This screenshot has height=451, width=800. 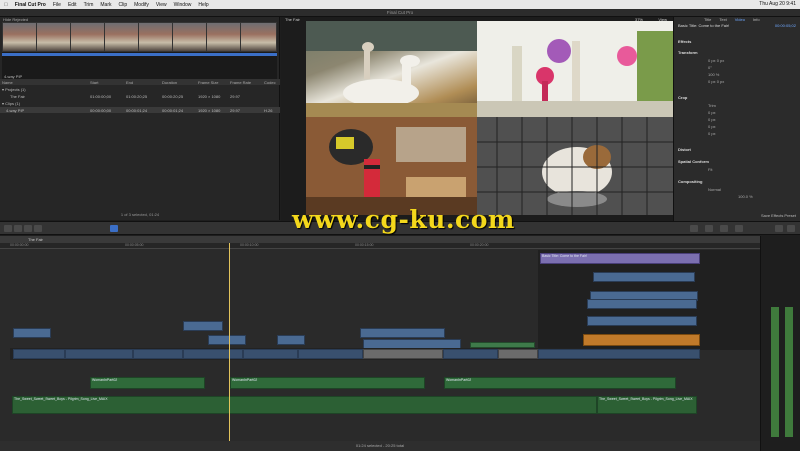 What do you see at coordinates (738, 75) in the screenshot?
I see `transform-scale: 100 %` at bounding box center [738, 75].